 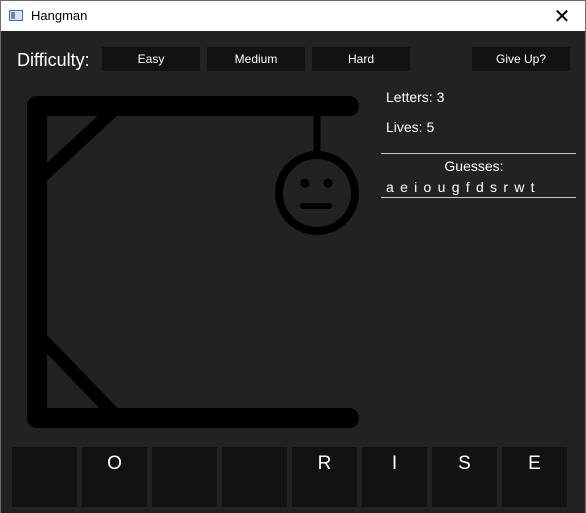 I want to click on difficulty-label: Difficulty:, so click(x=53, y=60).